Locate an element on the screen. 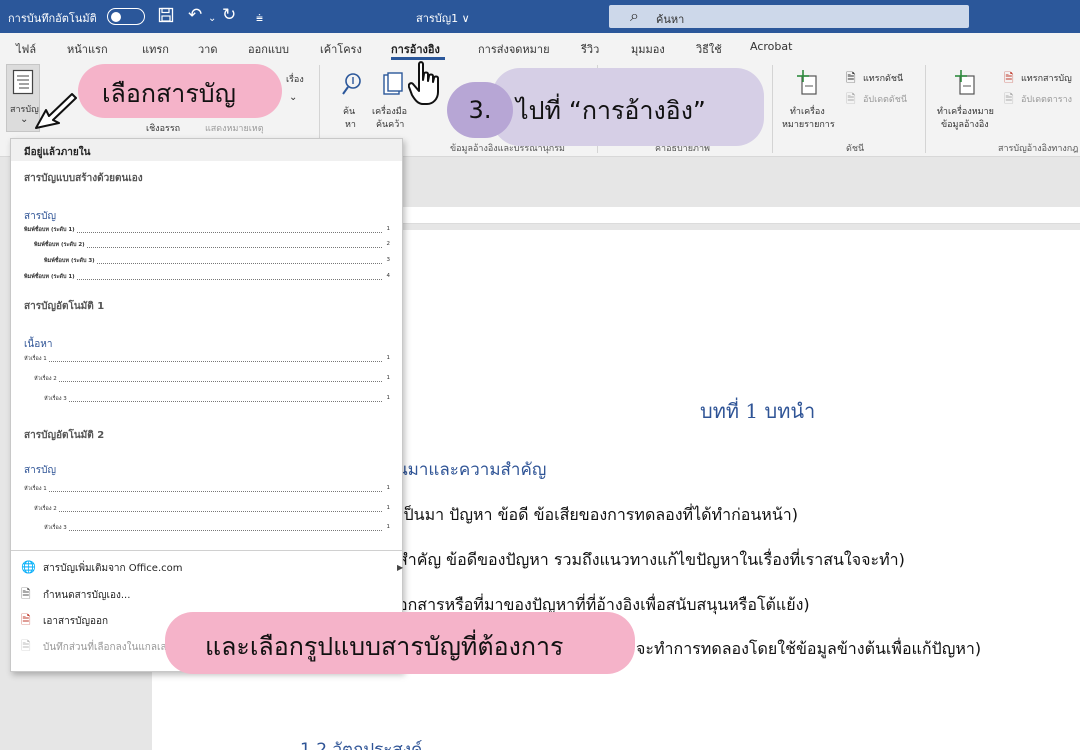 Image resolution: width=1080 pixels, height=750 pixels. search-label-top: ค้น is located at coordinates (349, 112).